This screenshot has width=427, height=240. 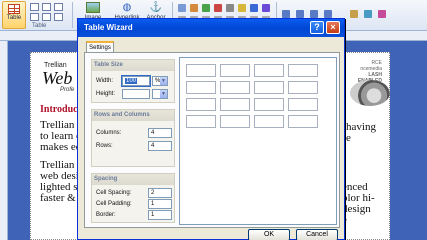 I want to click on rows-columns-group: Rows and Columns Columns: 4 Rows: 4, so click(x=133, y=138).